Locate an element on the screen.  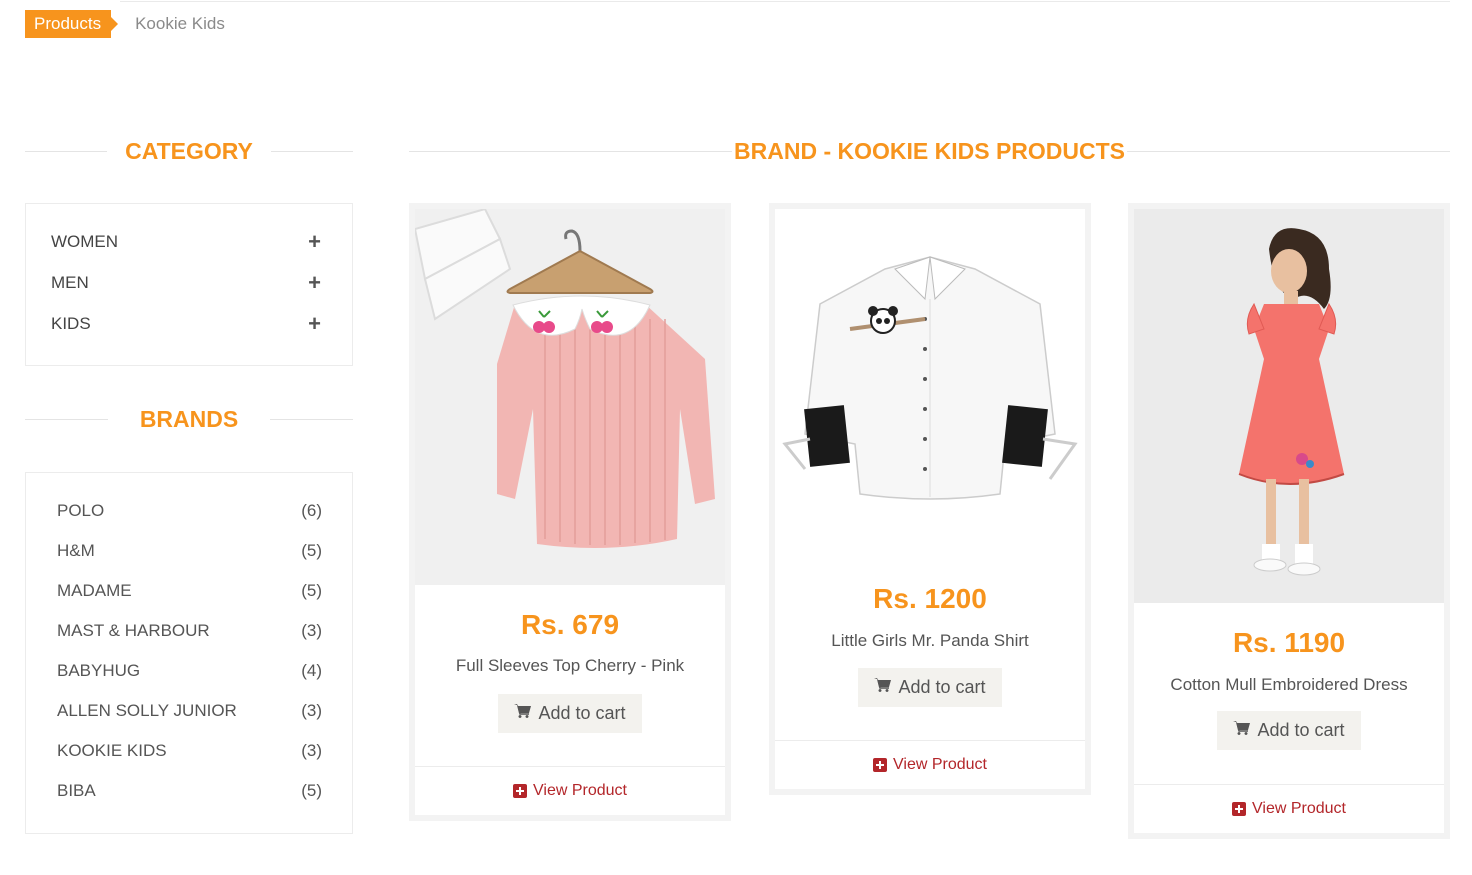
brand-count: (4) is located at coordinates (311, 670).